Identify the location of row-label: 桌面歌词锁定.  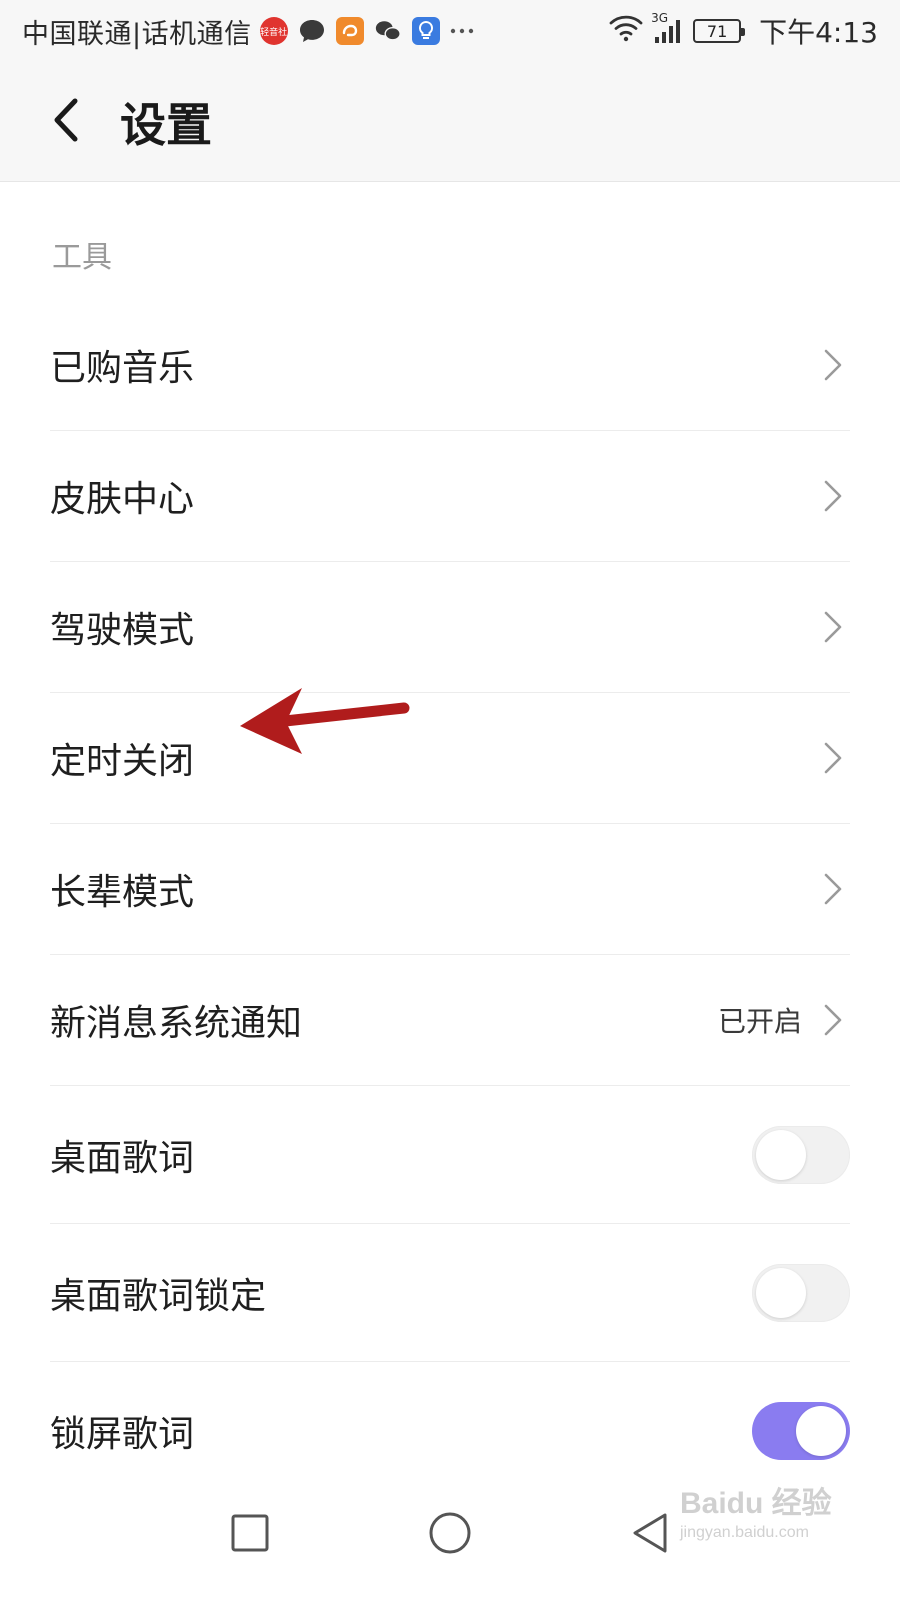
(158, 1296).